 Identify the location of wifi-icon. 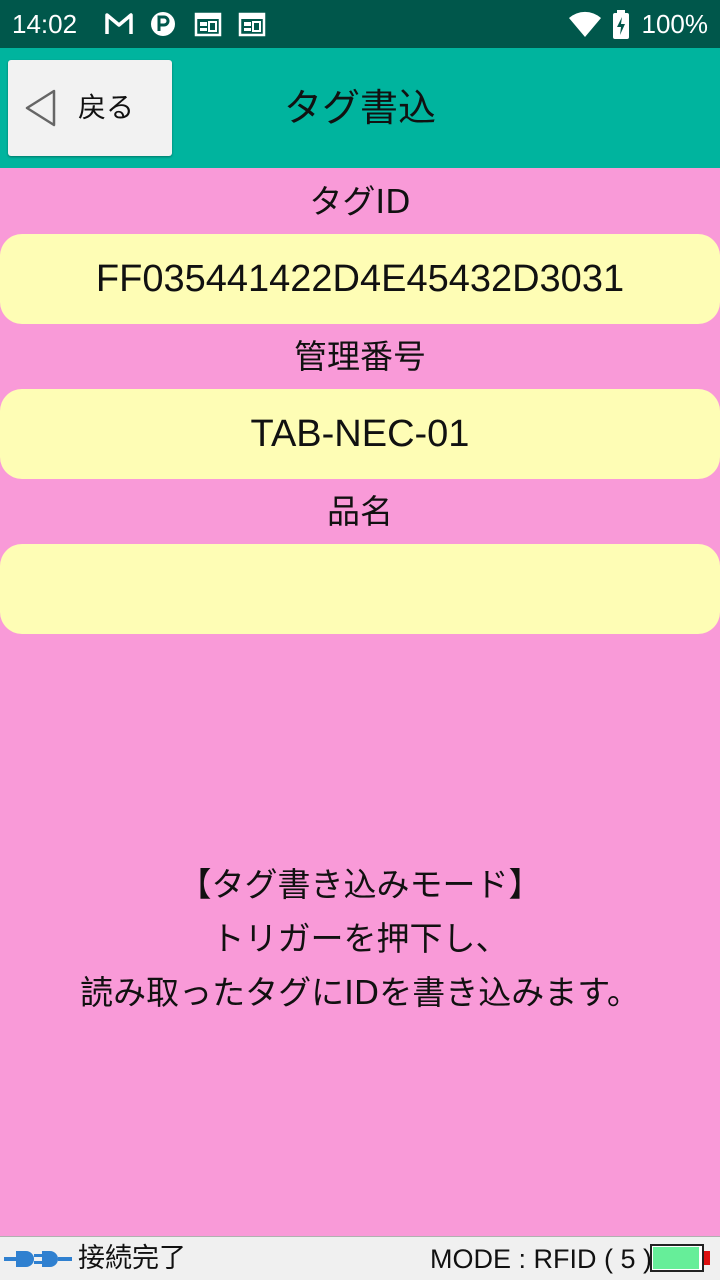
(585, 24).